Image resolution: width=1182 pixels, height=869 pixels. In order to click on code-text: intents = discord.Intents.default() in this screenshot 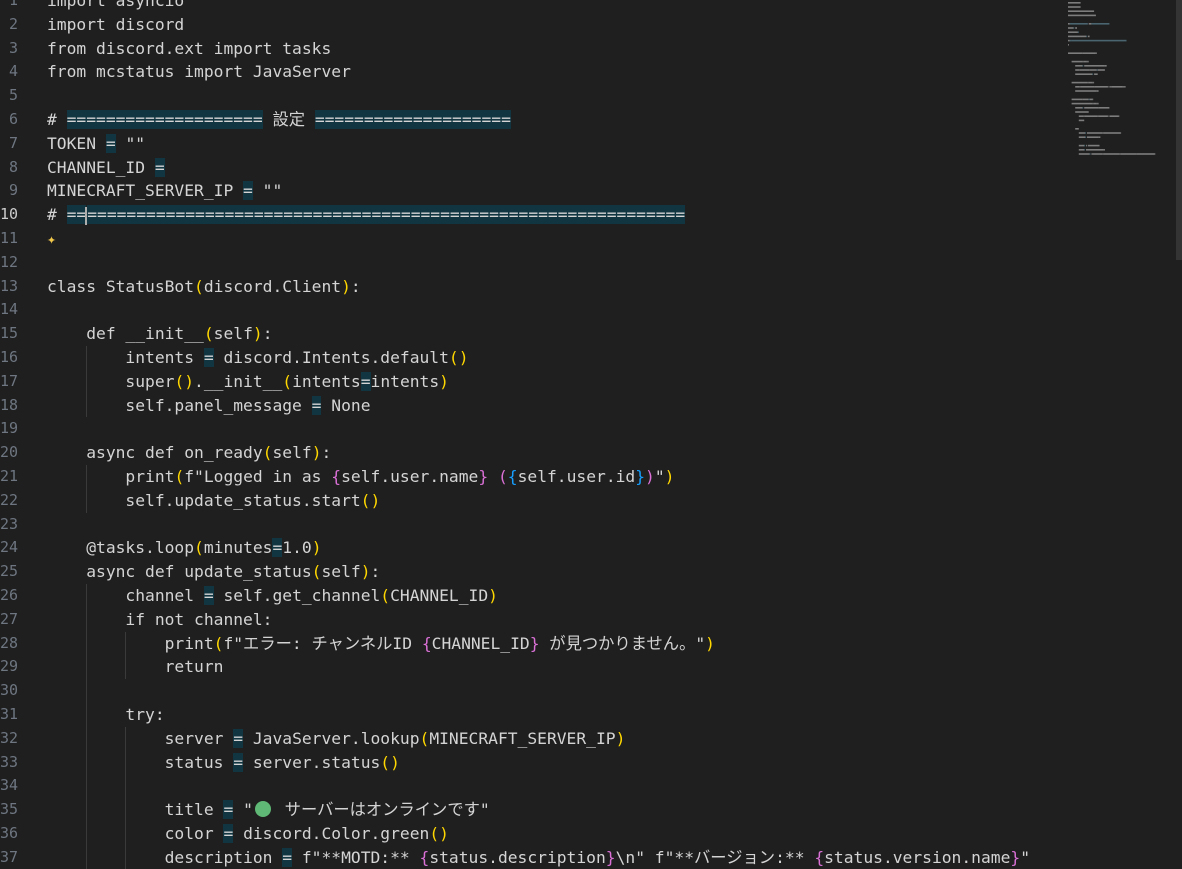, I will do `click(258, 358)`.